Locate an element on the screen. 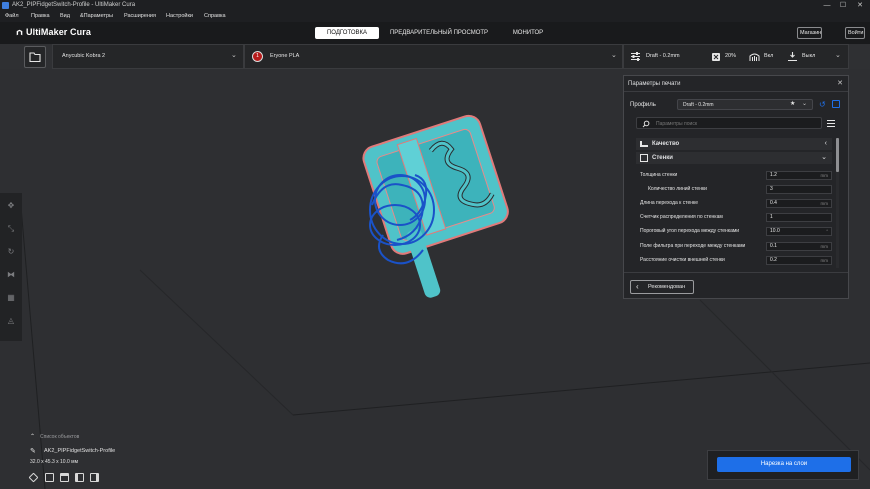  close-window-icon: ✕ is located at coordinates (860, 5).